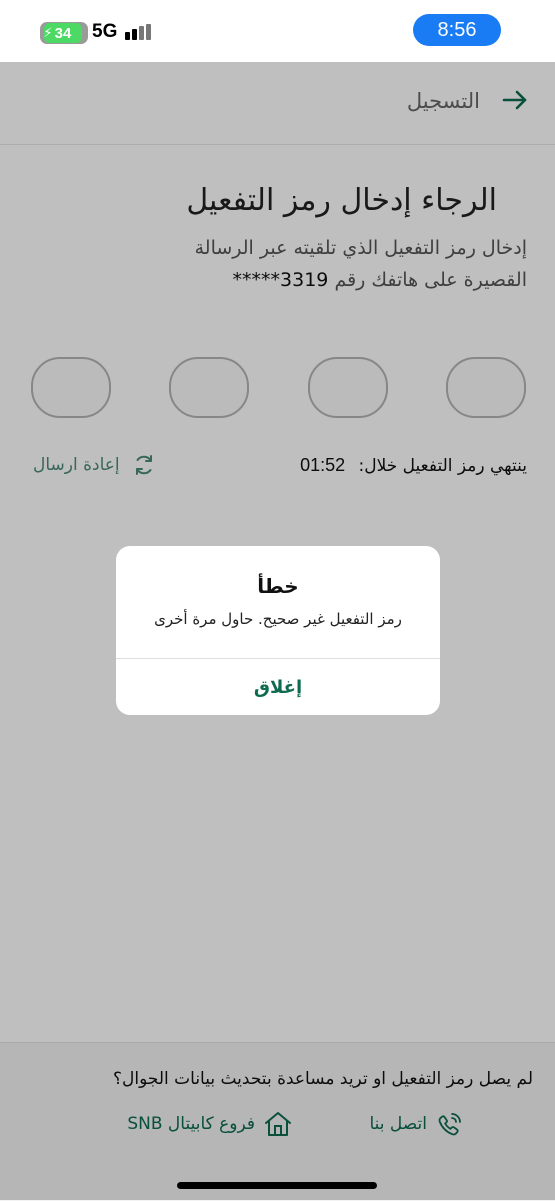  Describe the element at coordinates (48, 33) in the screenshot. I see `charging-bolt-icon: ⚡` at that location.